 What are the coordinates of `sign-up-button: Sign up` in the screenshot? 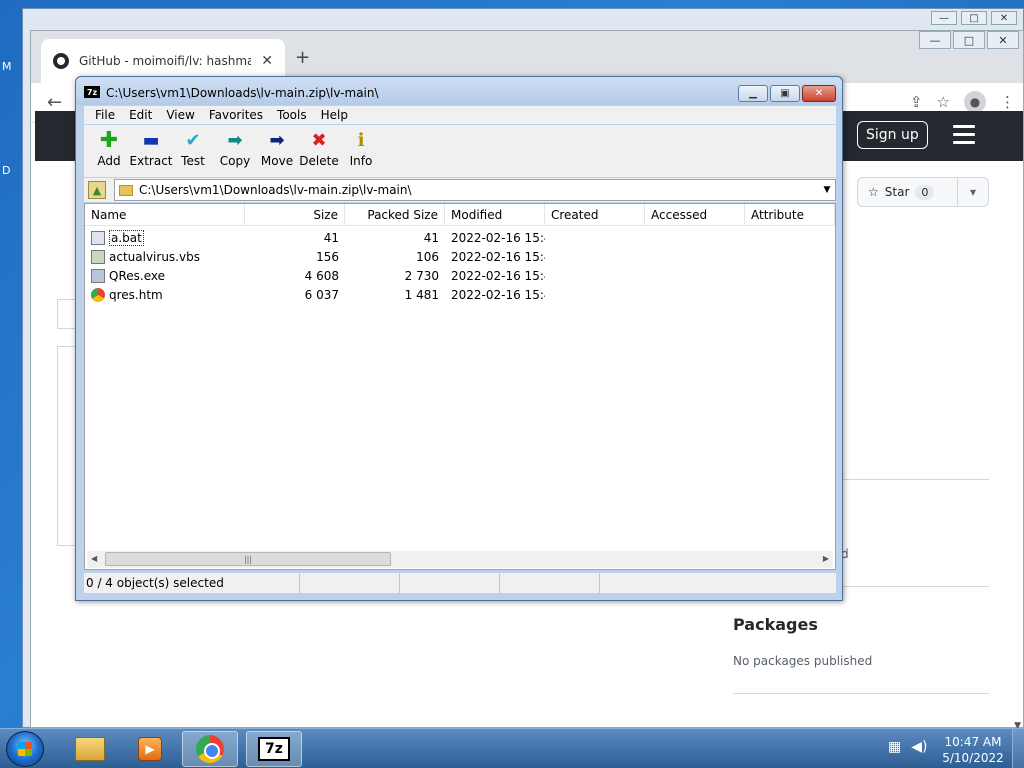 It's located at (892, 135).